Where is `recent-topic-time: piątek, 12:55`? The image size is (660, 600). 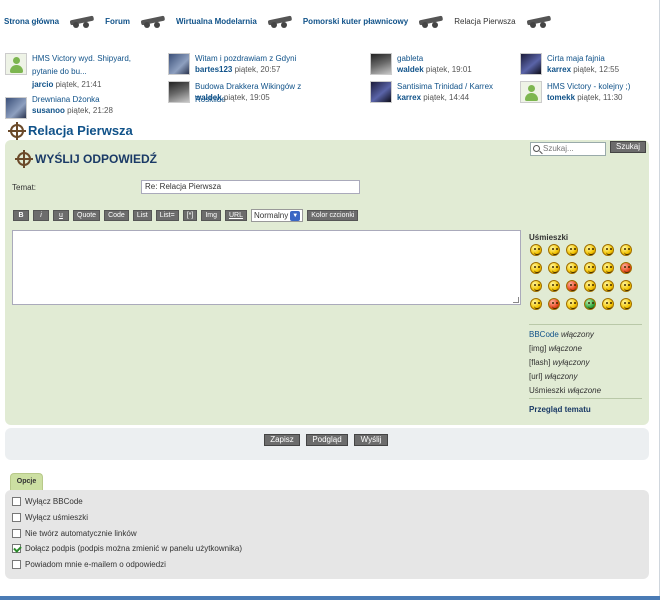
recent-topic-time: piątek, 12:55 is located at coordinates (596, 69).